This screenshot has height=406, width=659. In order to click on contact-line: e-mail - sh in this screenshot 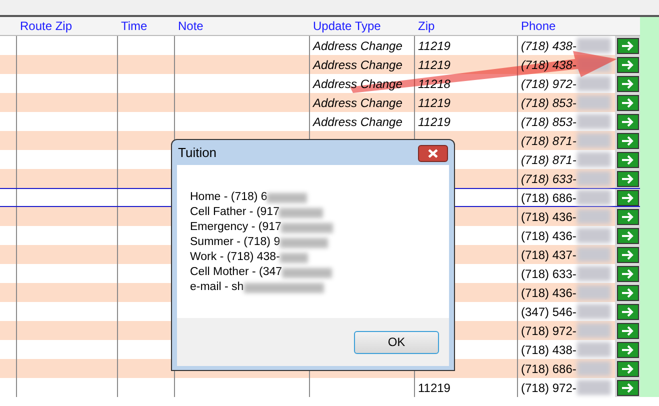, I will do `click(217, 287)`.